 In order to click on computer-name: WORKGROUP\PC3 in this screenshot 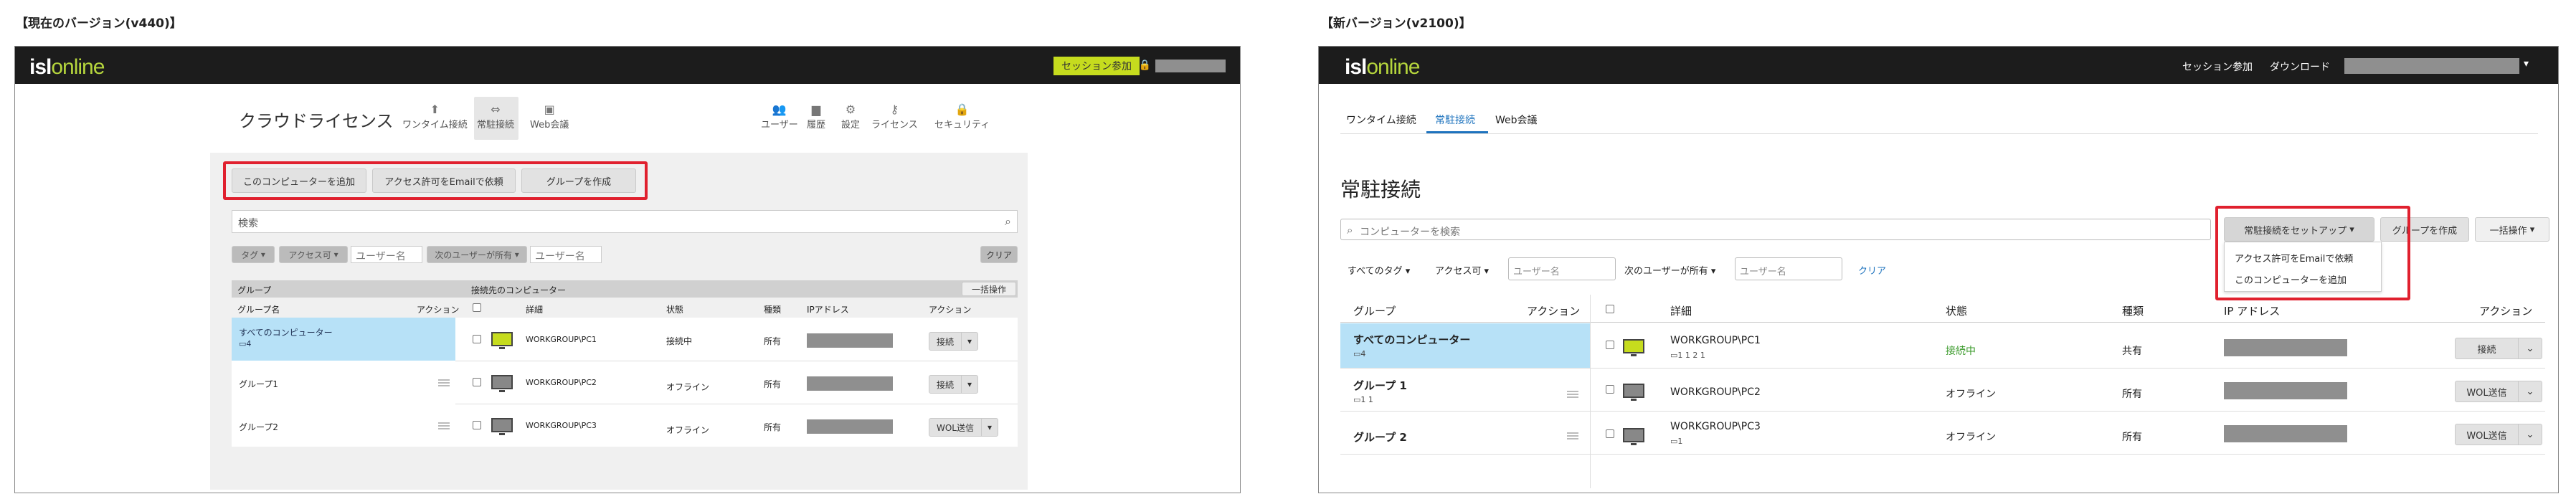, I will do `click(561, 425)`.